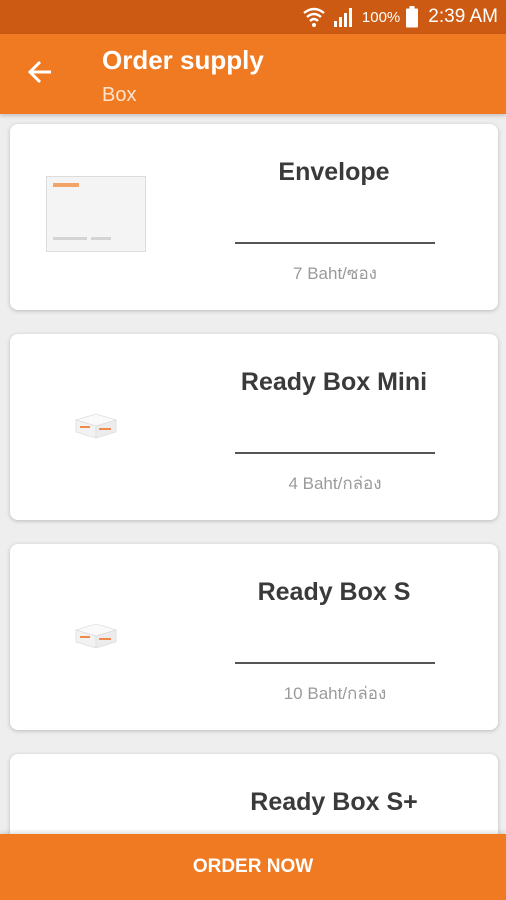 The height and width of the screenshot is (900, 506). I want to click on envelope-image, so click(96, 214).